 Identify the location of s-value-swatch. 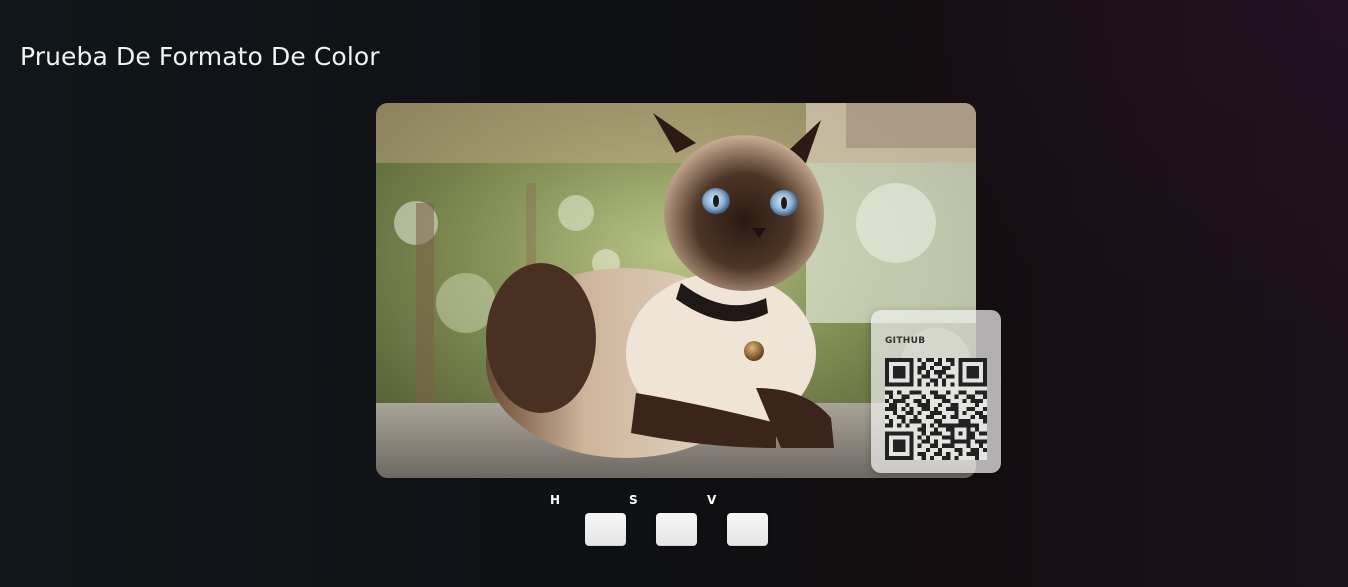
(676, 529).